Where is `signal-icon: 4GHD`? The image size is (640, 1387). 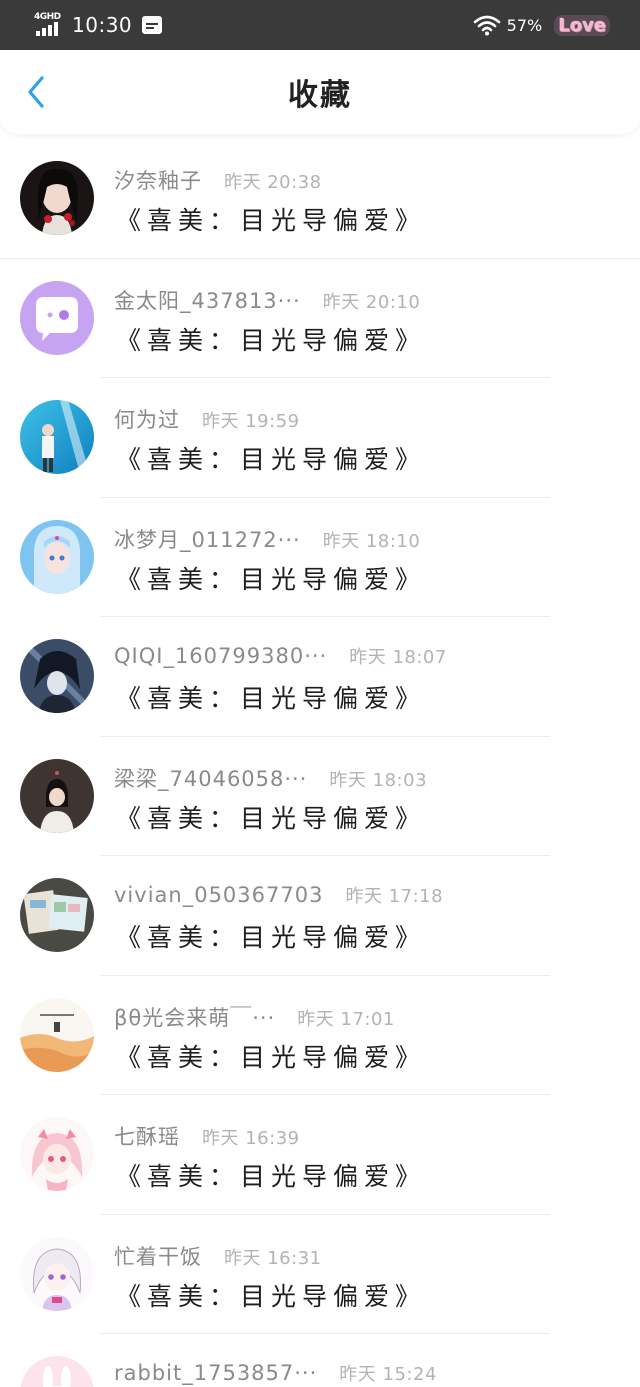 signal-icon: 4GHD is located at coordinates (49, 25).